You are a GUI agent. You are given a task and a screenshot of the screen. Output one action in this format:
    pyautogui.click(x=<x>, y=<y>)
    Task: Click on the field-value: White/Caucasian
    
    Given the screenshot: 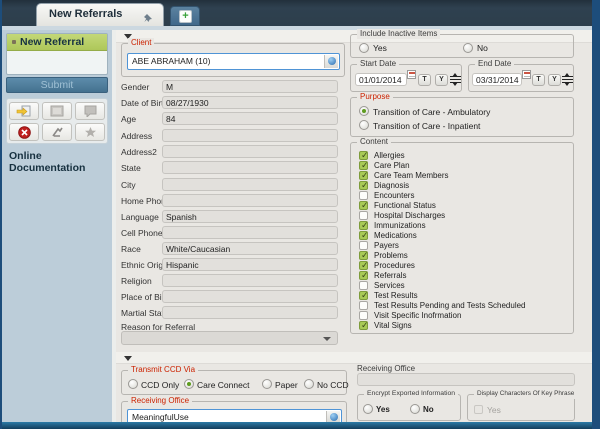 What is the action you would take?
    pyautogui.click(x=250, y=248)
    